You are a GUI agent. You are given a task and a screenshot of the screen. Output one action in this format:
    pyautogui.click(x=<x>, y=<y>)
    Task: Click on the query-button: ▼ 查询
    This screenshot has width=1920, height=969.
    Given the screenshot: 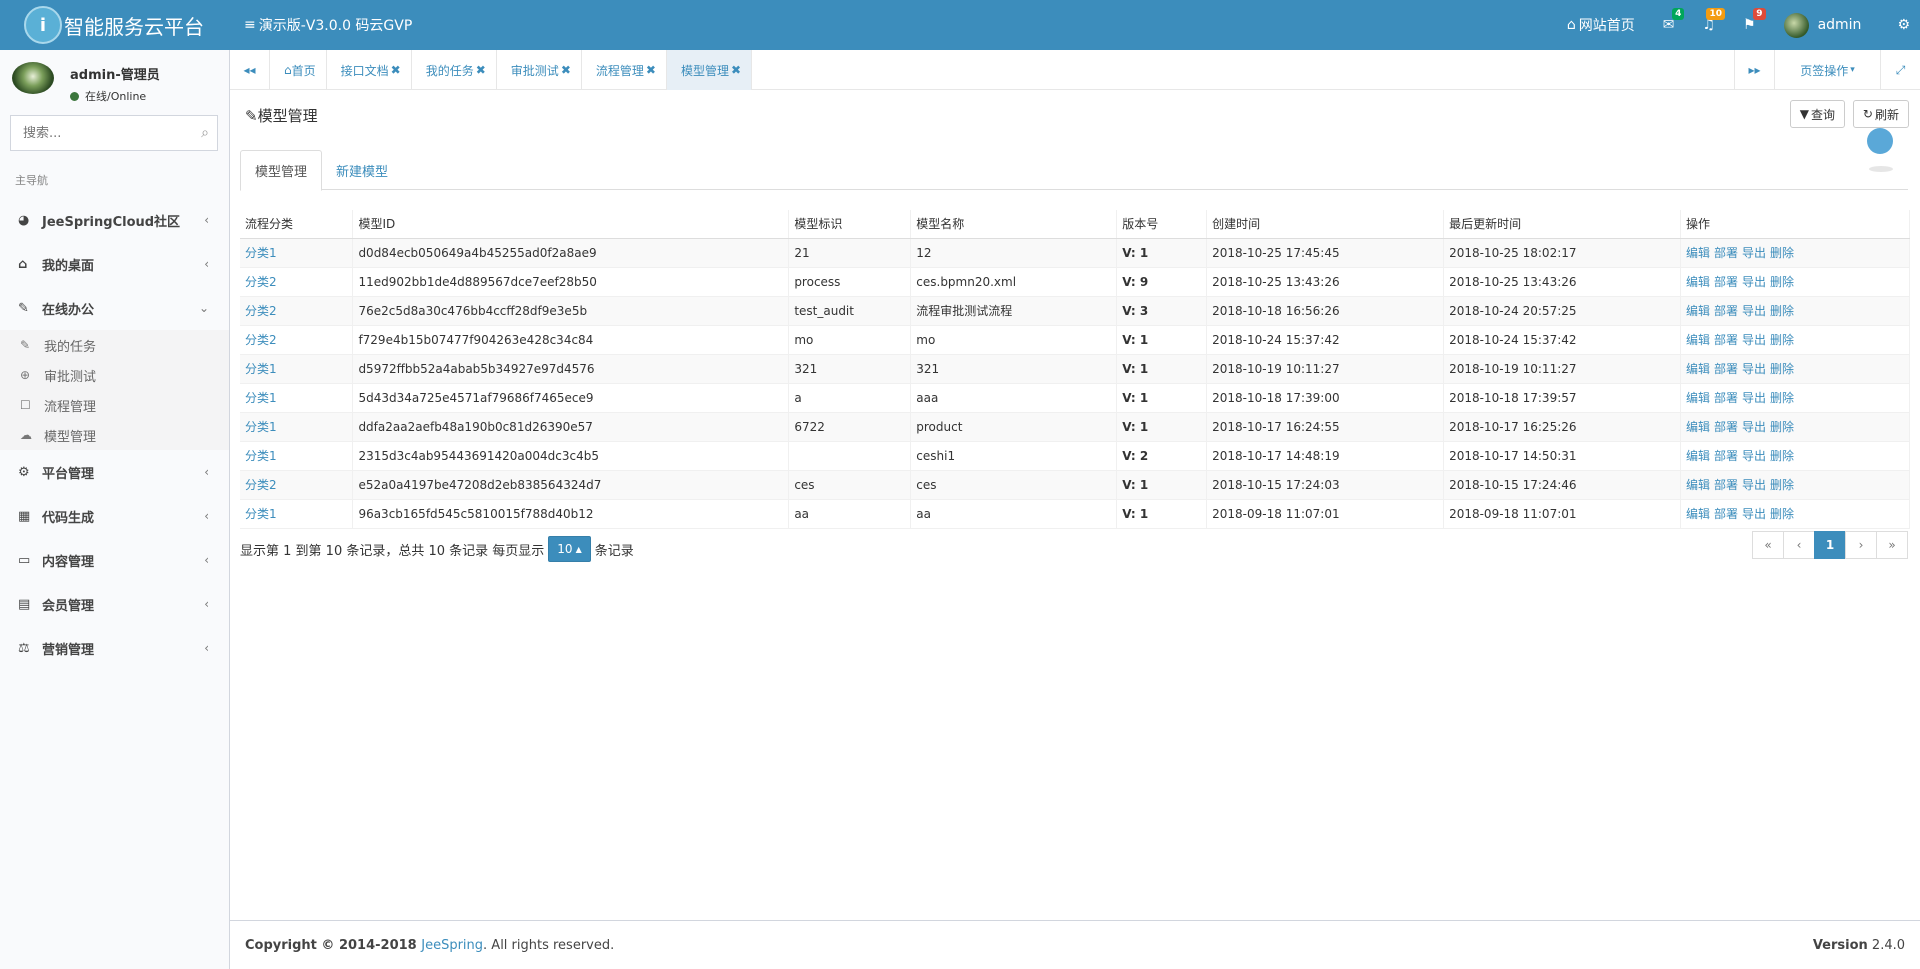 What is the action you would take?
    pyautogui.click(x=1817, y=114)
    